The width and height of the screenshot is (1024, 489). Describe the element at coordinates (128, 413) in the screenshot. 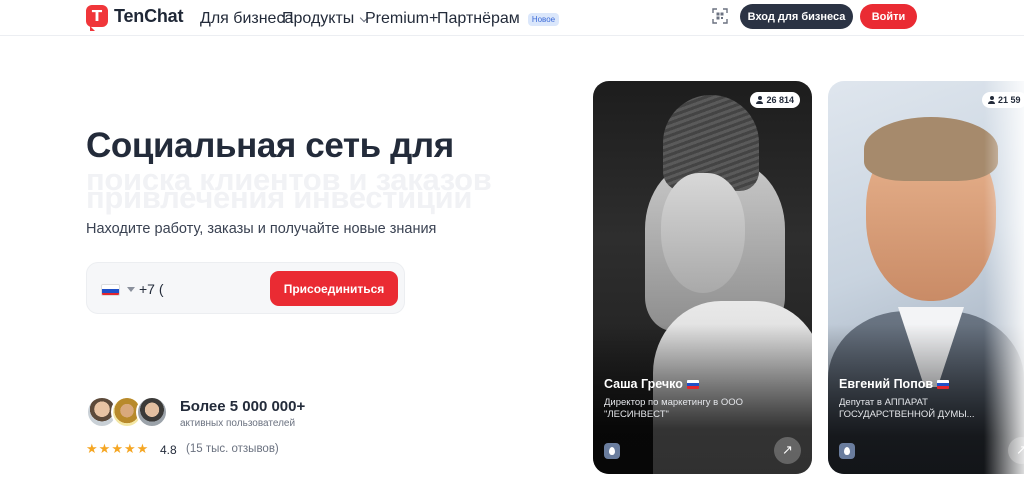

I see `user-avatars` at that location.